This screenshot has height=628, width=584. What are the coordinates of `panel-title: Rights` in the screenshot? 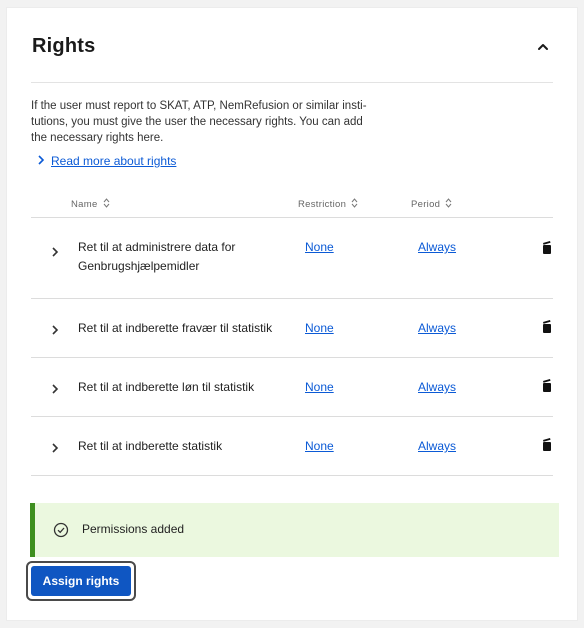 It's located at (64, 46).